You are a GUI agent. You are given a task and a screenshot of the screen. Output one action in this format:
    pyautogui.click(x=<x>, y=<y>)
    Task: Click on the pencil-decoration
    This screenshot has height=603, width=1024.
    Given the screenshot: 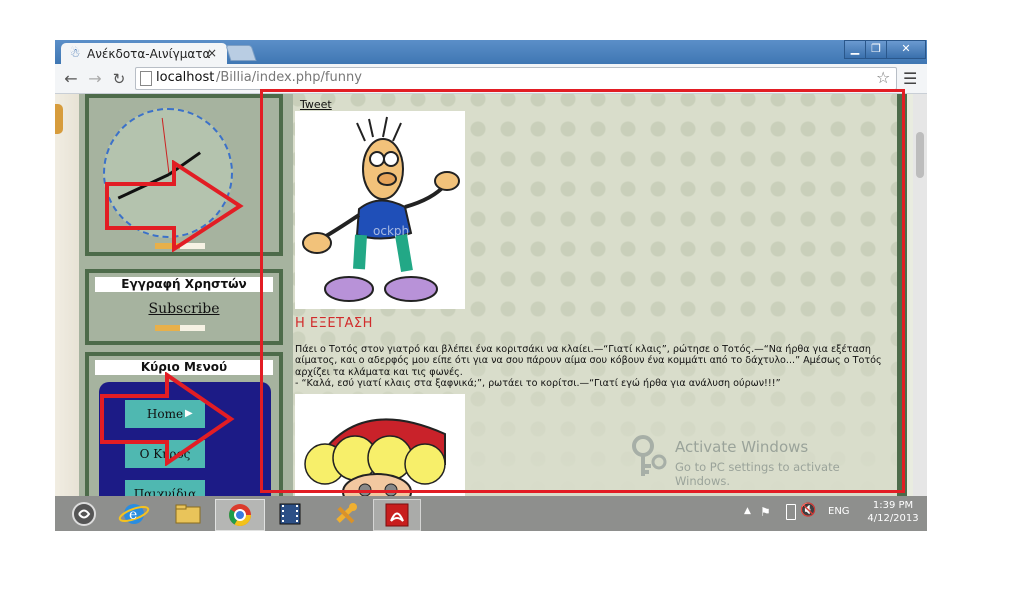 What is the action you would take?
    pyautogui.click(x=180, y=328)
    